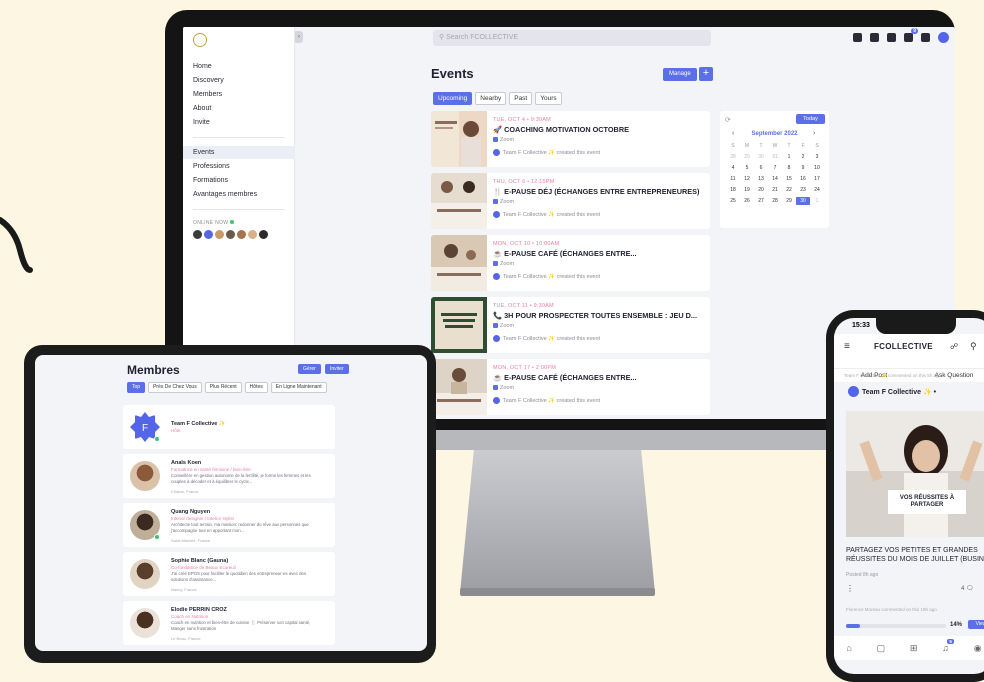 This screenshot has height=682, width=984. What do you see at coordinates (803, 190) in the screenshot?
I see `calendar-day: 23` at bounding box center [803, 190].